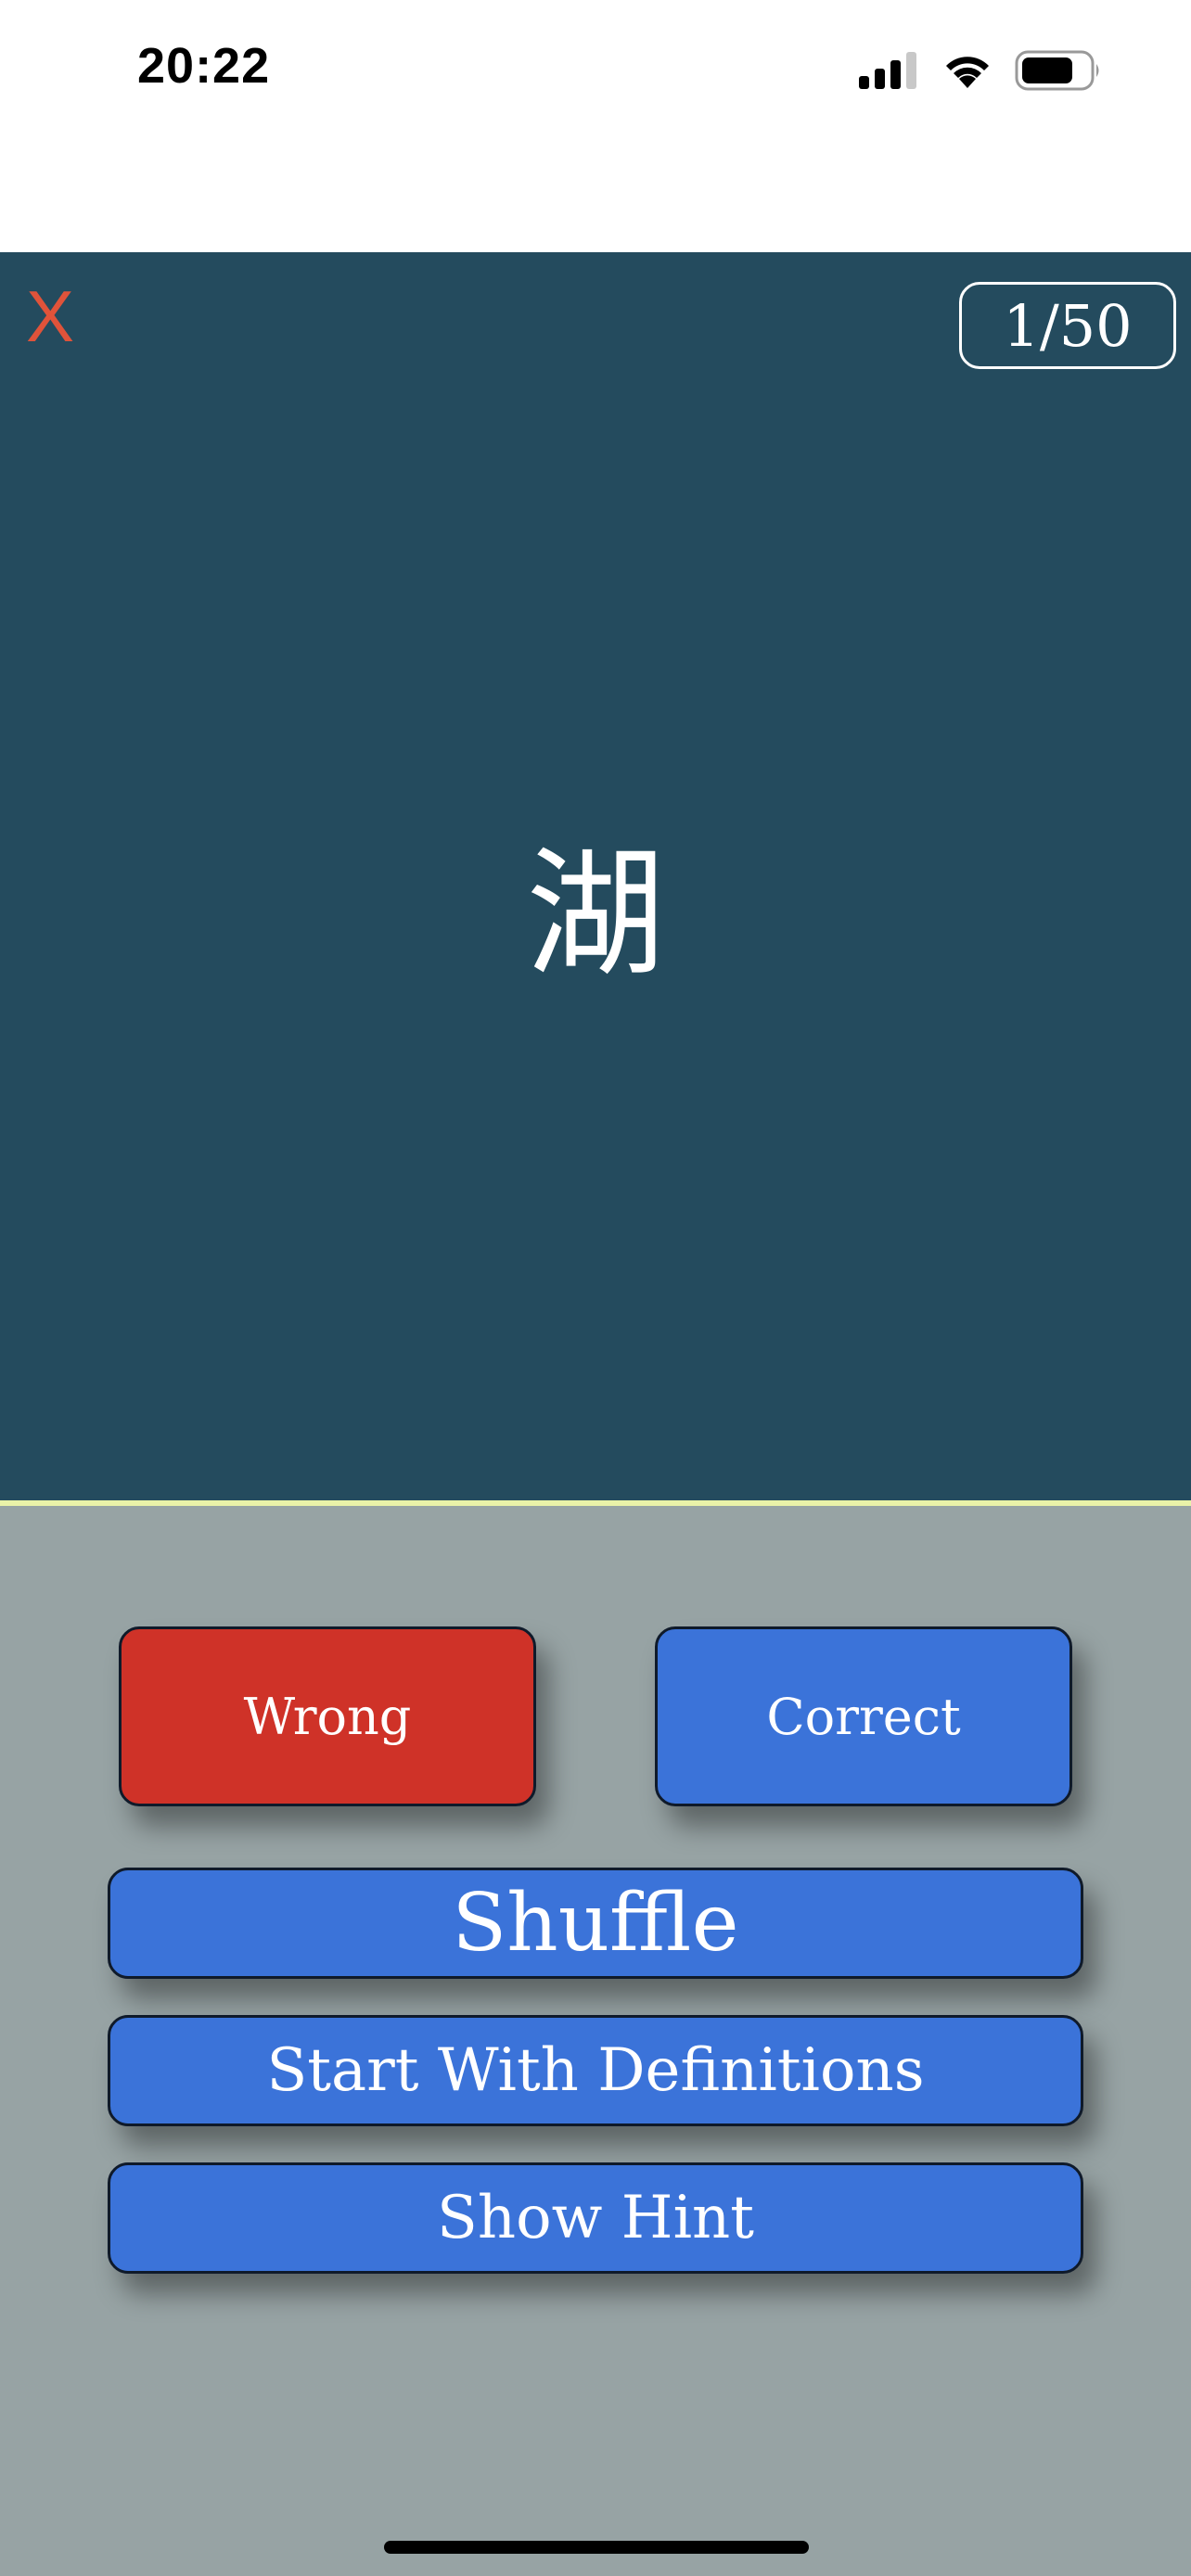  Describe the element at coordinates (967, 71) in the screenshot. I see `wifi-icon` at that location.